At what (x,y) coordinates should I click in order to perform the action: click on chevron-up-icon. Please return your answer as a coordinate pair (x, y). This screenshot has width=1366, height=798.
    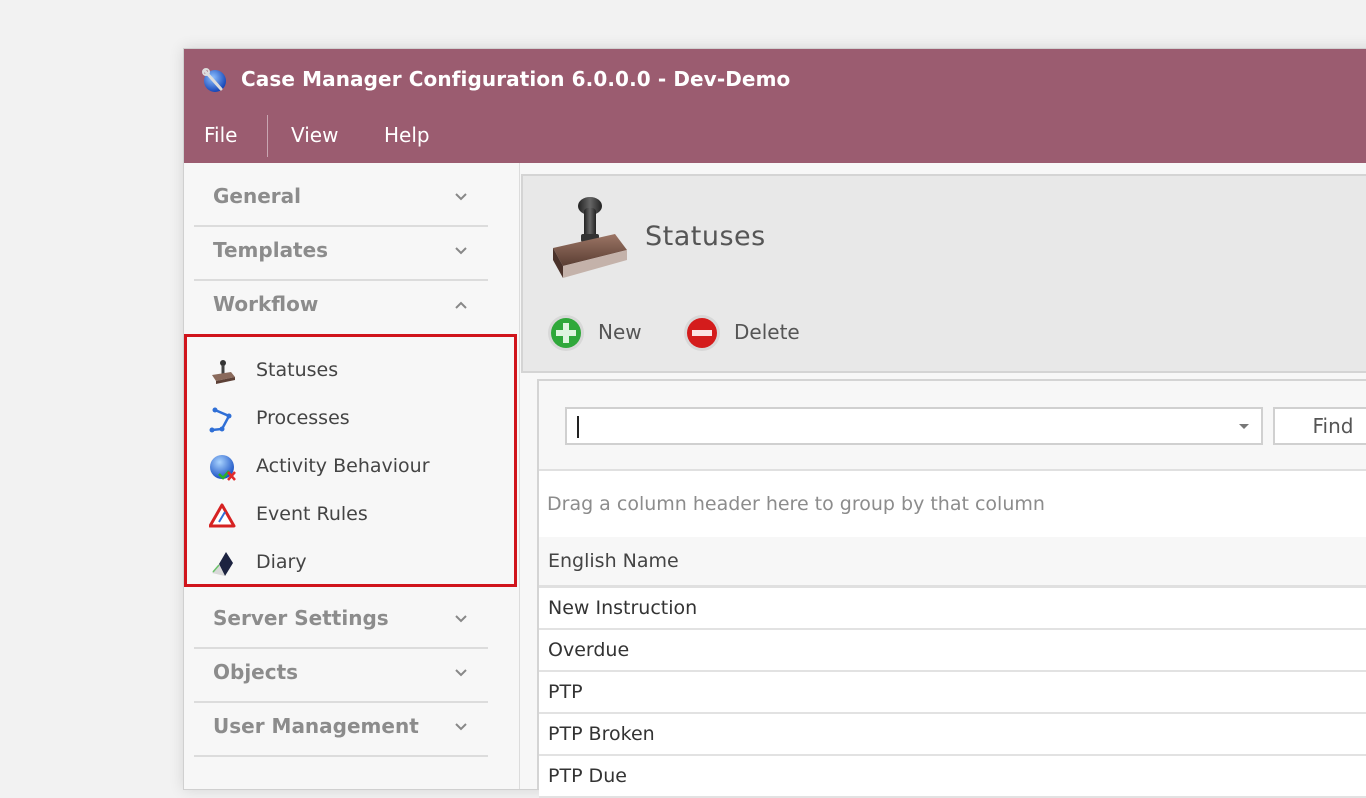
    Looking at the image, I should click on (461, 305).